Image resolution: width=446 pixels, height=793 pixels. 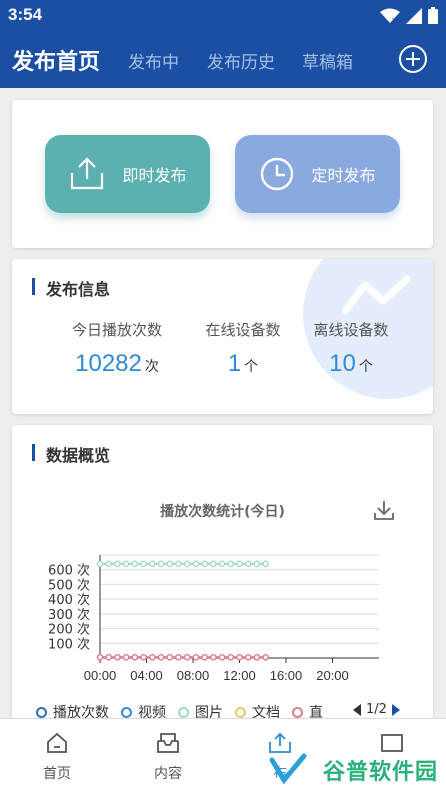 I want to click on watermark: 谷普软件园, so click(x=352, y=768).